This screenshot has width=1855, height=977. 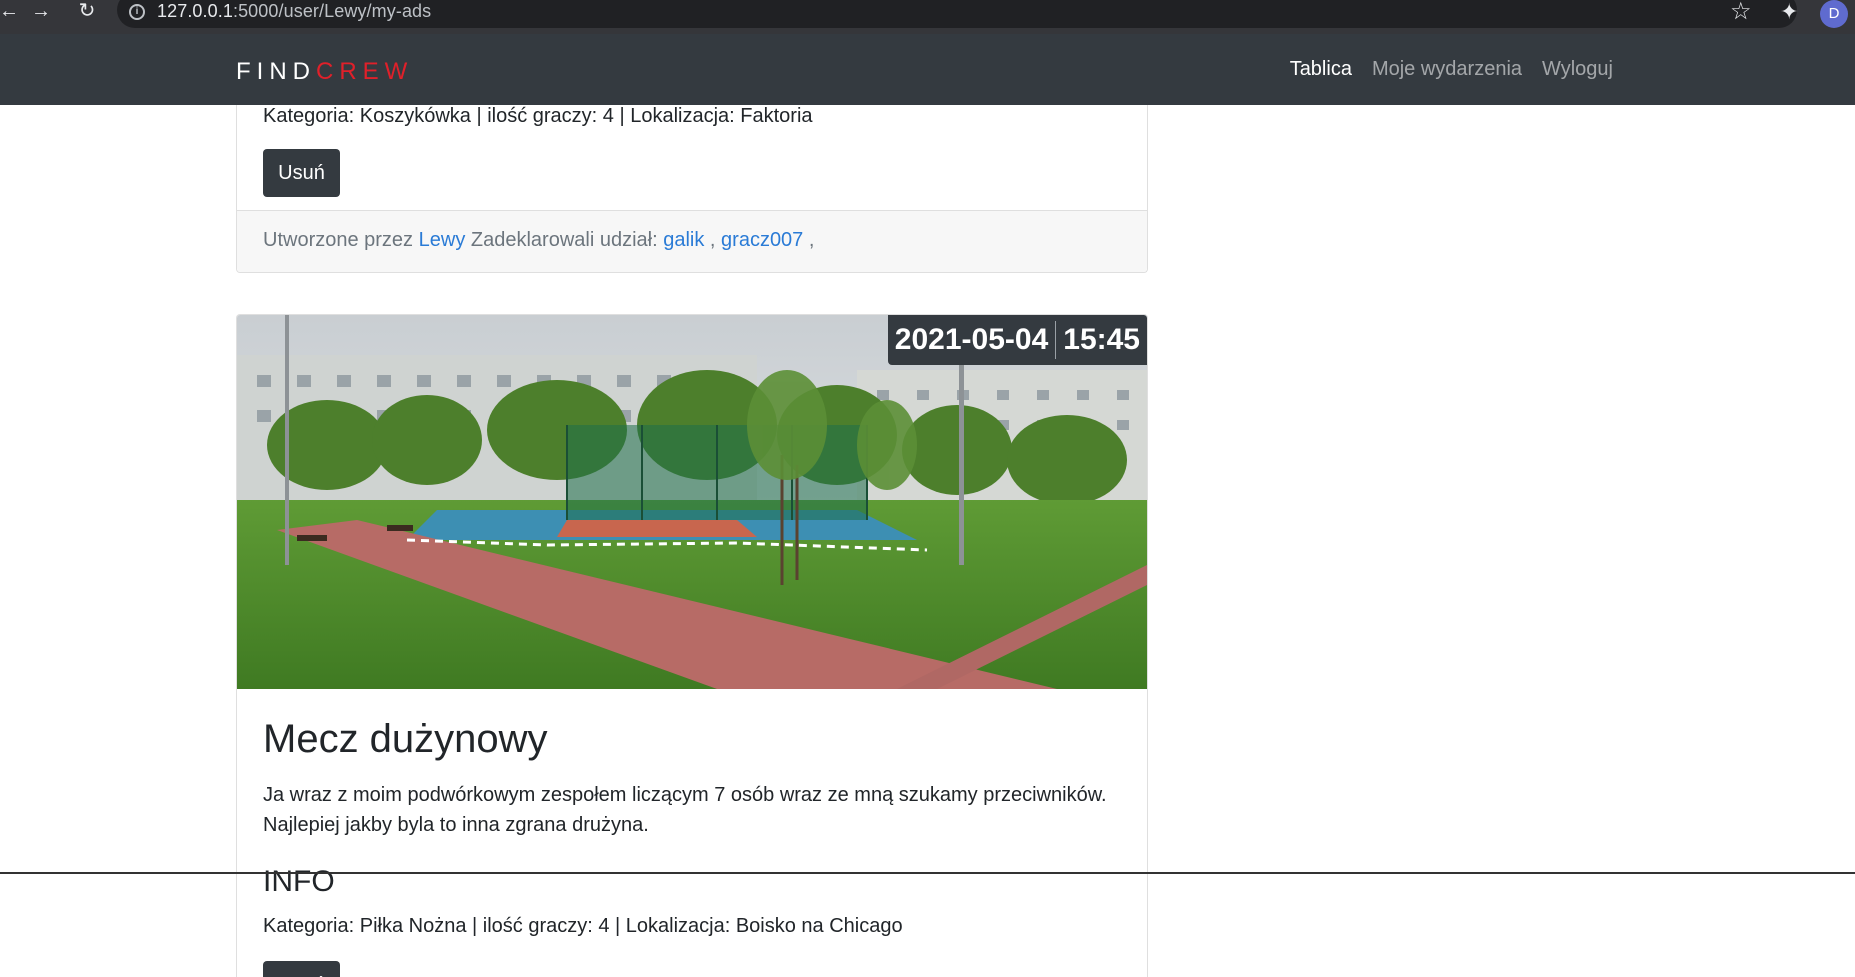 I want to click on participant-link: gracz007, so click(x=762, y=240).